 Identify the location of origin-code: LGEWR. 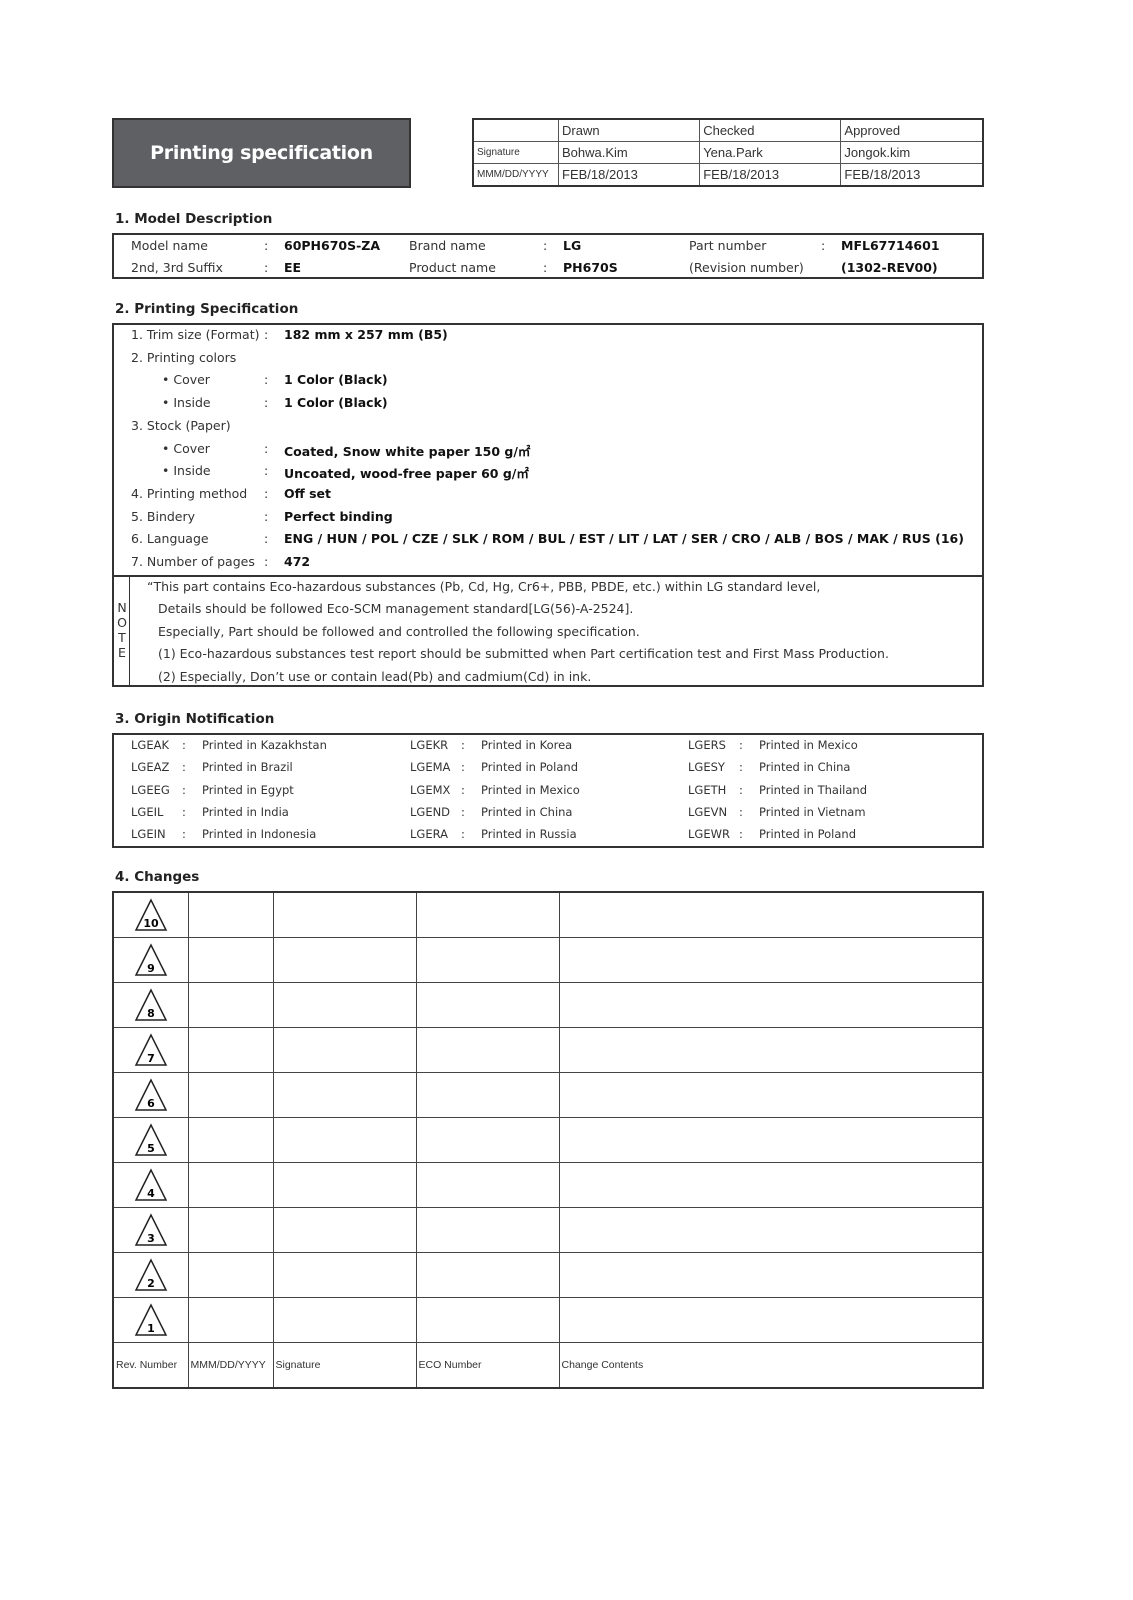
(709, 834).